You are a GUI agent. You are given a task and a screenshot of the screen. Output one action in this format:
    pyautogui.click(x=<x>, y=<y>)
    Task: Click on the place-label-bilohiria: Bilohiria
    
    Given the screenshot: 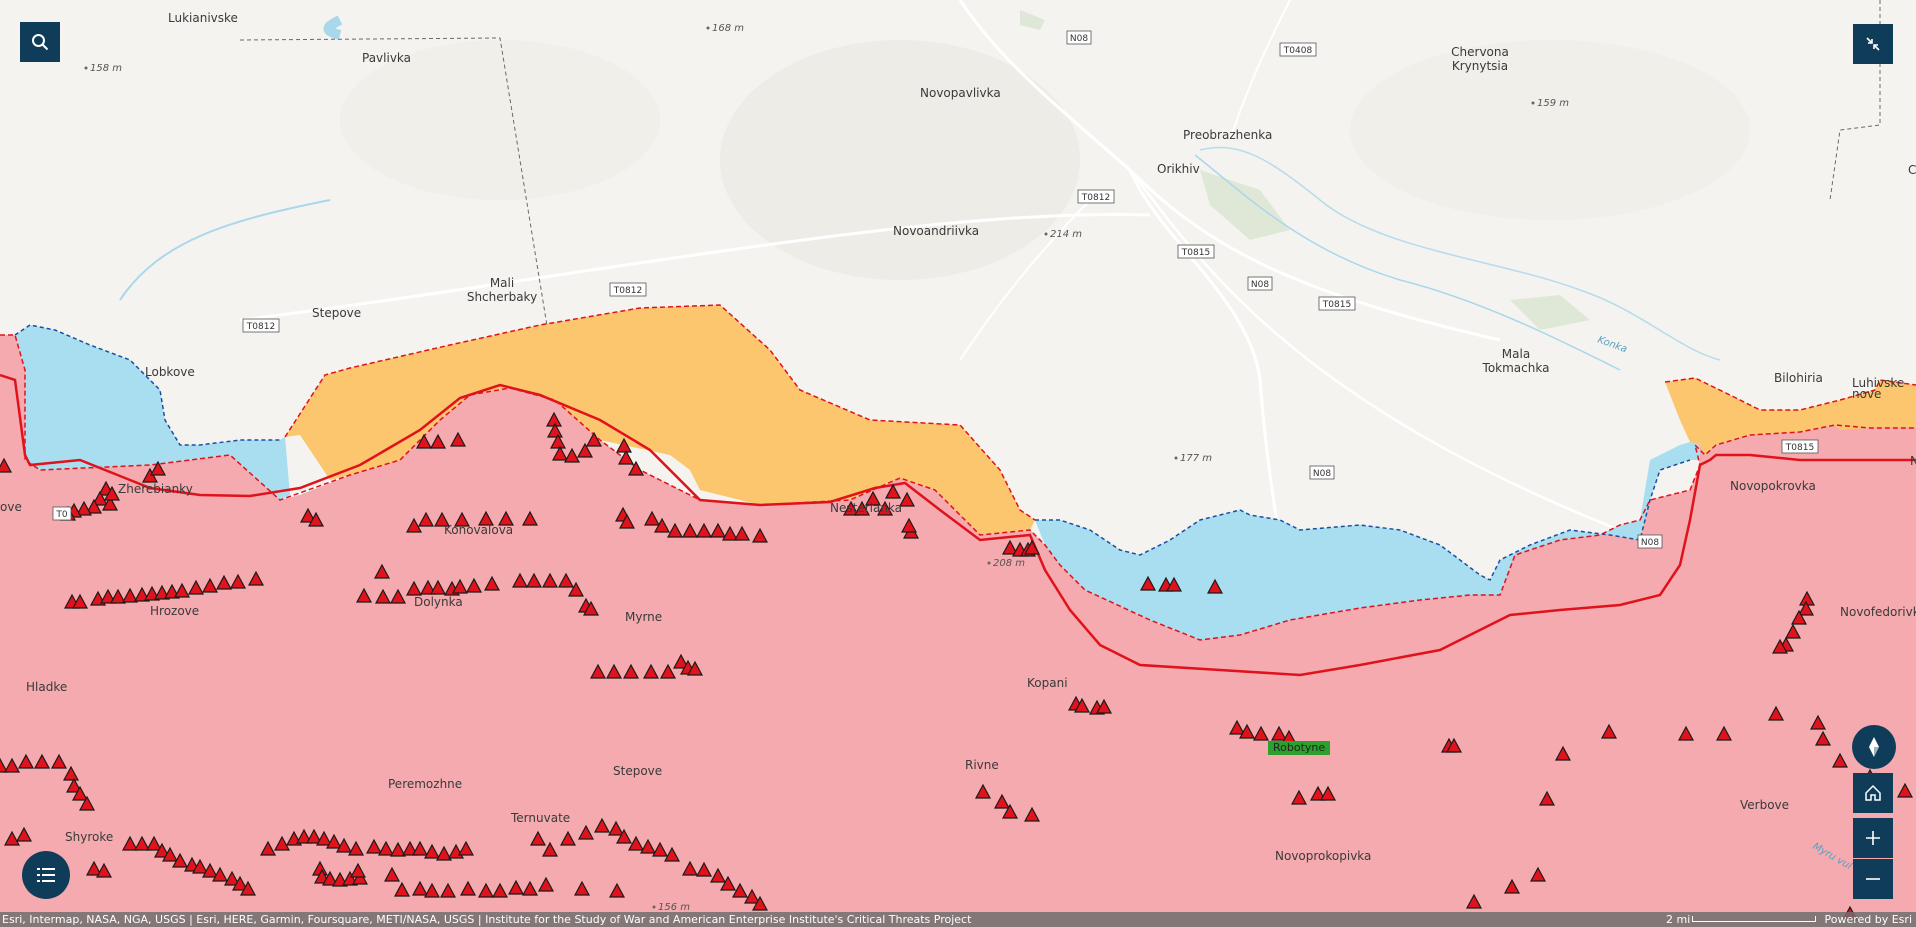 What is the action you would take?
    pyautogui.click(x=1798, y=378)
    